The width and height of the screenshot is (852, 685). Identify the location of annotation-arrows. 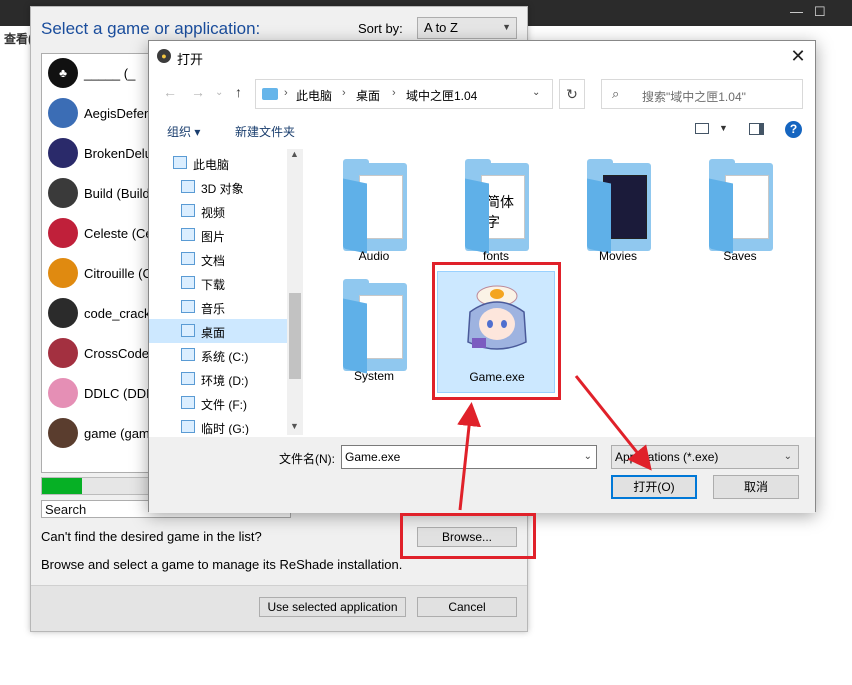
(554, 443).